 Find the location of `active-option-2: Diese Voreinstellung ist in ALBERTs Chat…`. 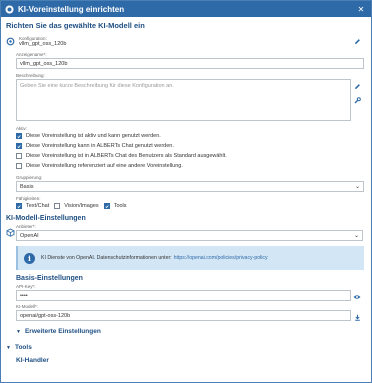

active-option-2: Diese Voreinstellung ist in ALBERTs Chat… is located at coordinates (188, 156).